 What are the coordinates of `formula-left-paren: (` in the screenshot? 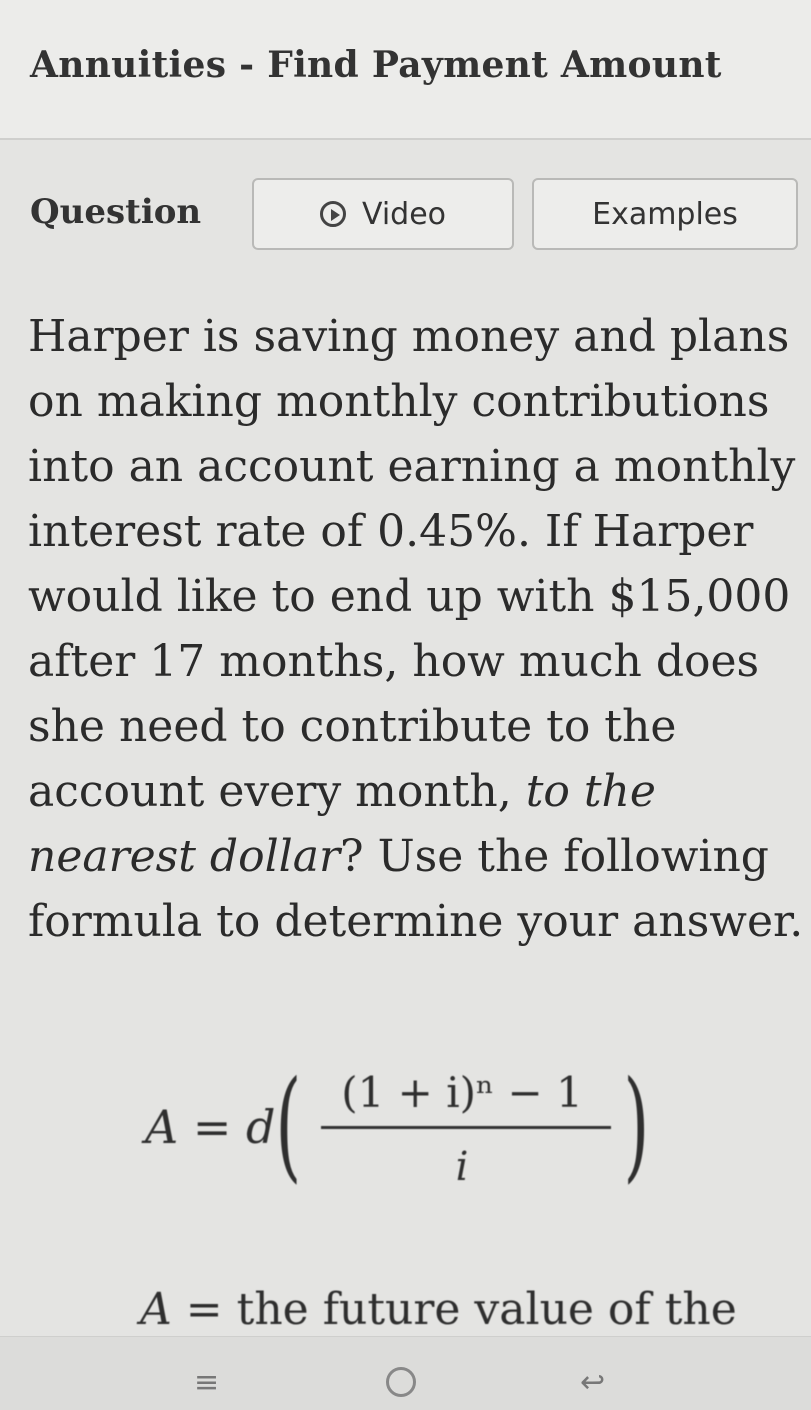 It's located at (288, 1125).